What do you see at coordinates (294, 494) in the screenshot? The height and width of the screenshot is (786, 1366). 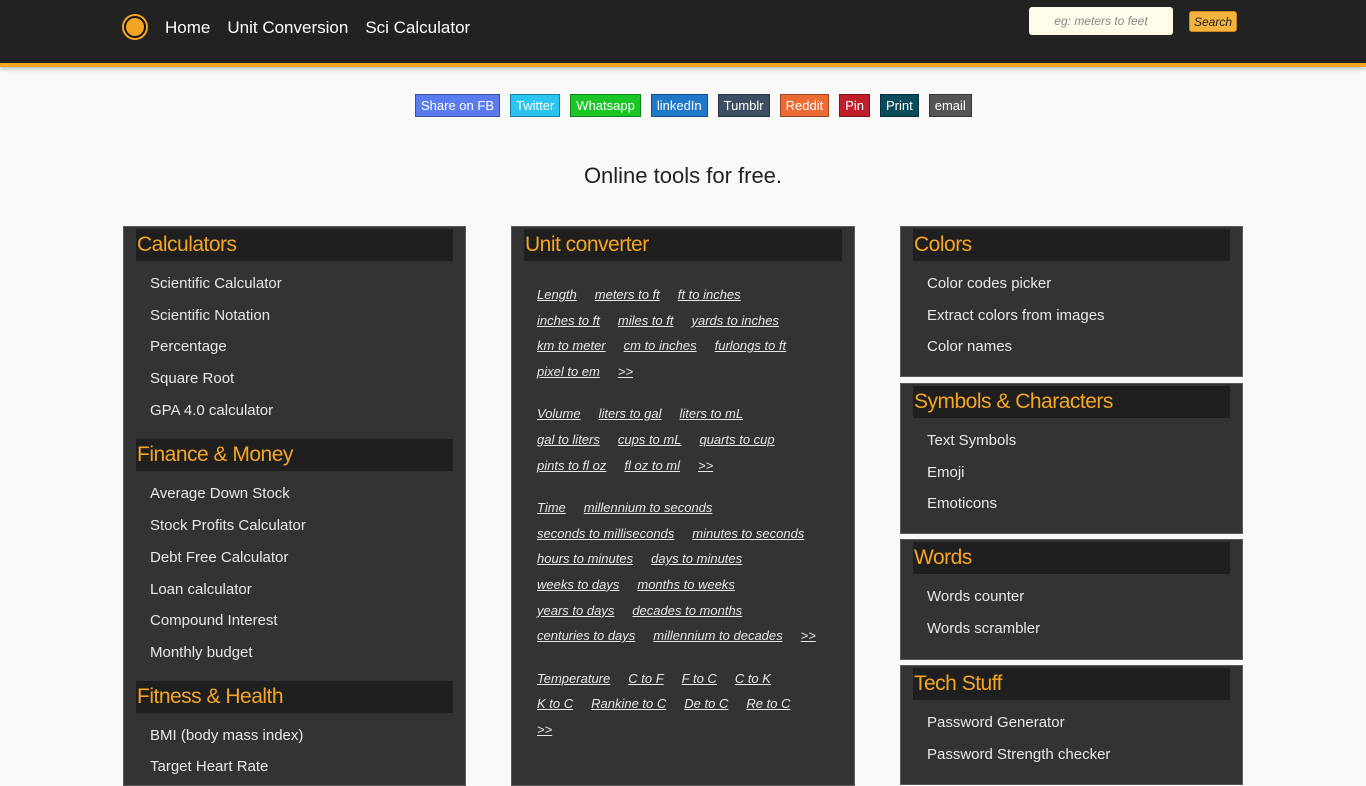 I see `list-item: Average Down Stock` at bounding box center [294, 494].